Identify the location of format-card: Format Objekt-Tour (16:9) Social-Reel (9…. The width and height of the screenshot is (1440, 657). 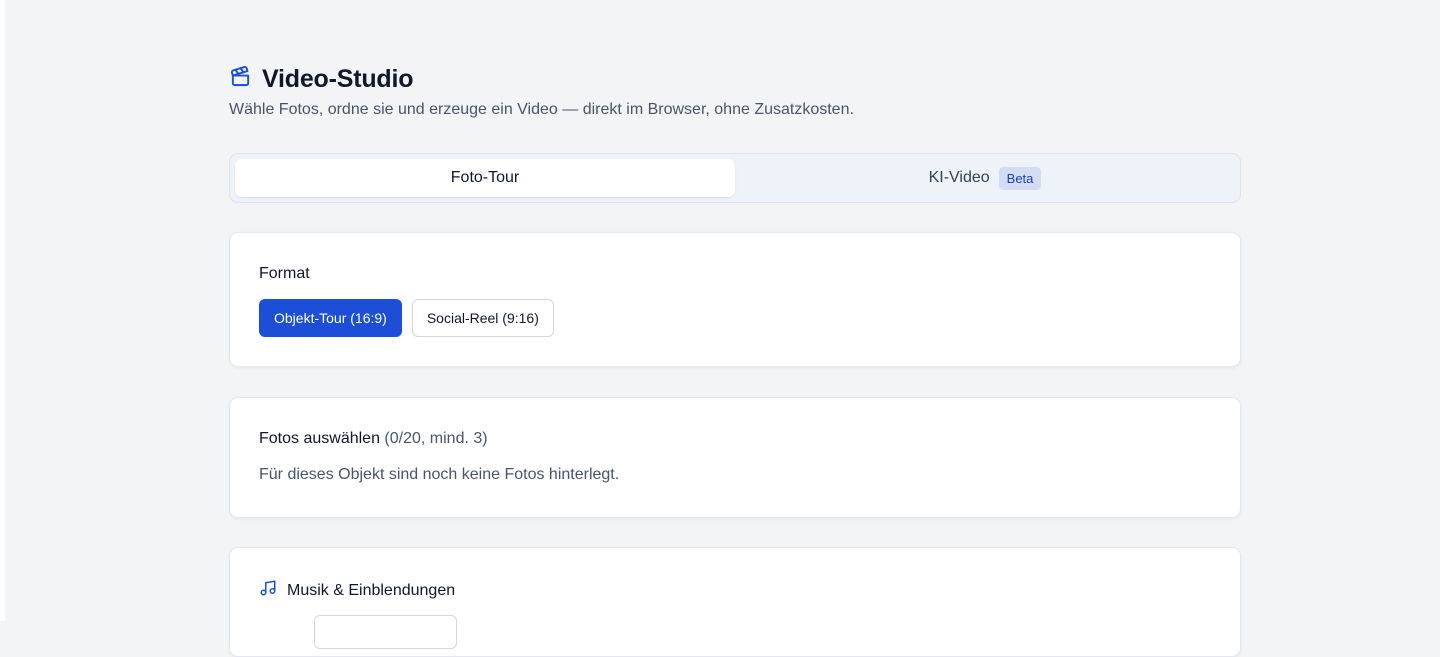
(735, 299).